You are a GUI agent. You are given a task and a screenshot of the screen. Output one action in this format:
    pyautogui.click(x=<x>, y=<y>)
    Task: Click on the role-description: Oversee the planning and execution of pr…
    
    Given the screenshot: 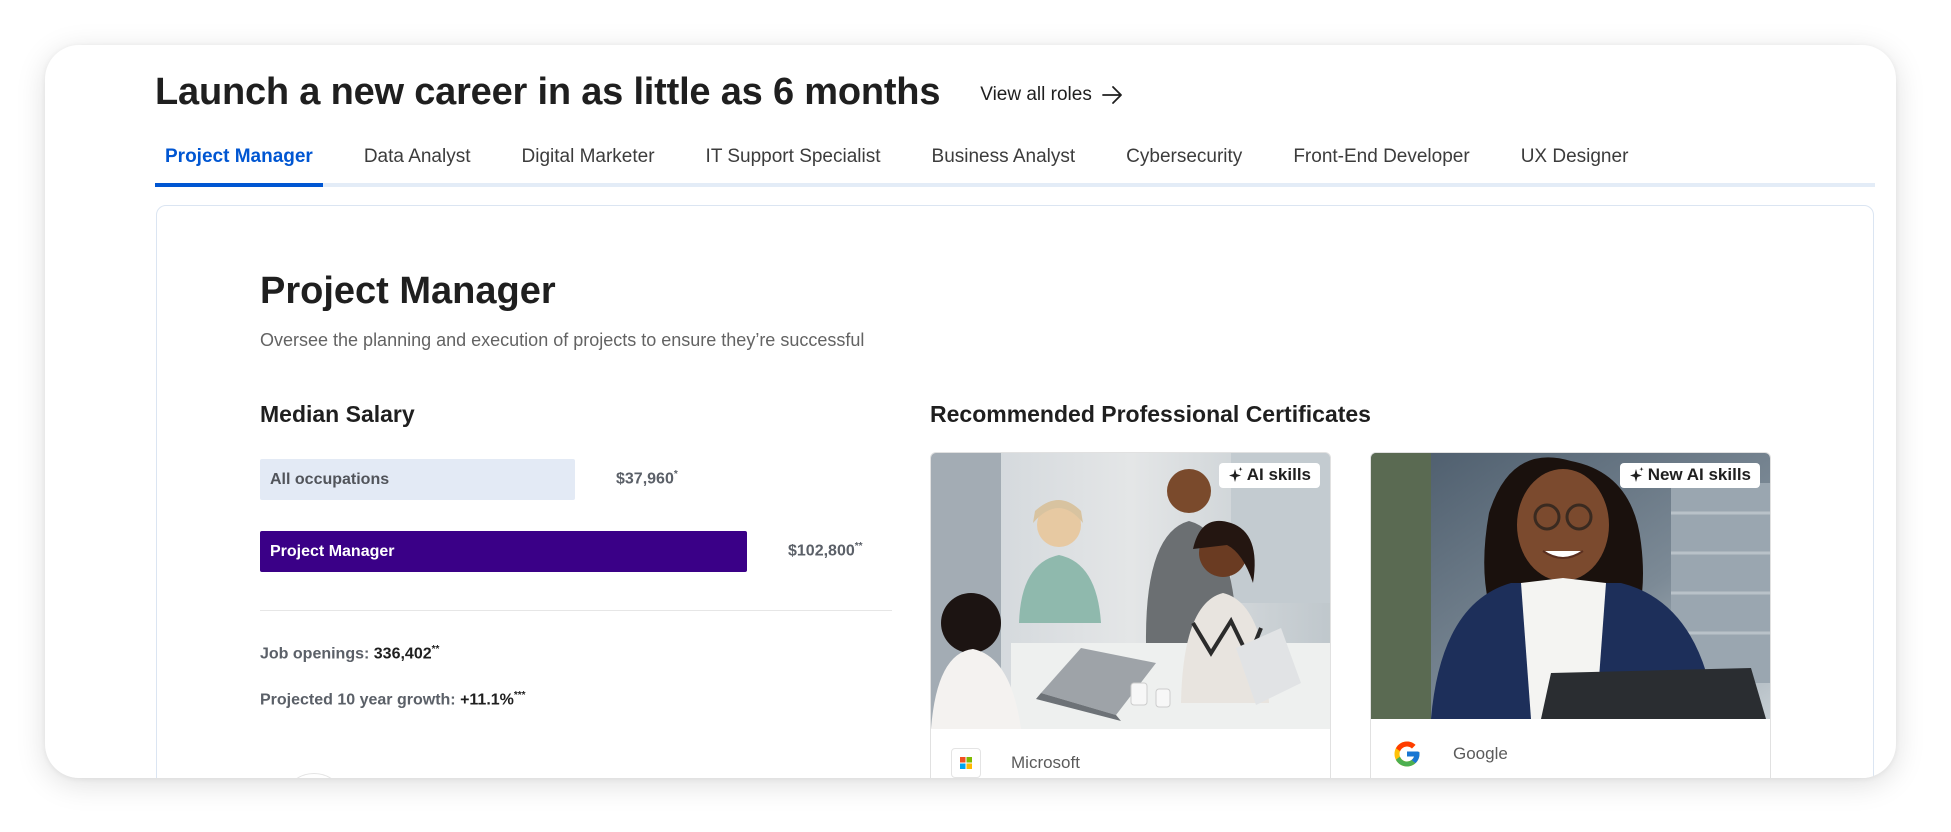 What is the action you would take?
    pyautogui.click(x=562, y=340)
    